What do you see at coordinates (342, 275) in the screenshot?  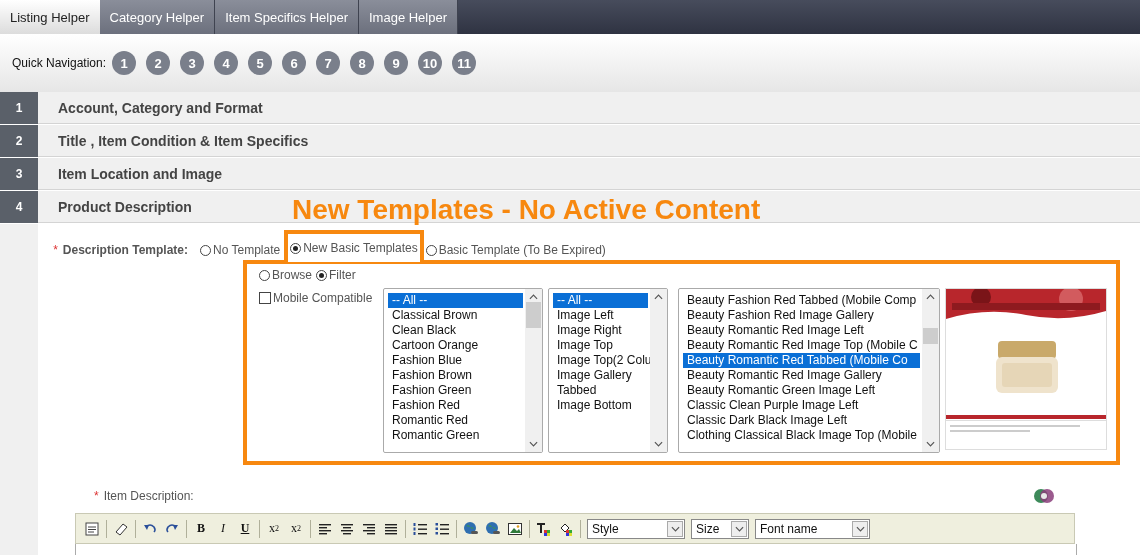 I see `radio-label: Filter` at bounding box center [342, 275].